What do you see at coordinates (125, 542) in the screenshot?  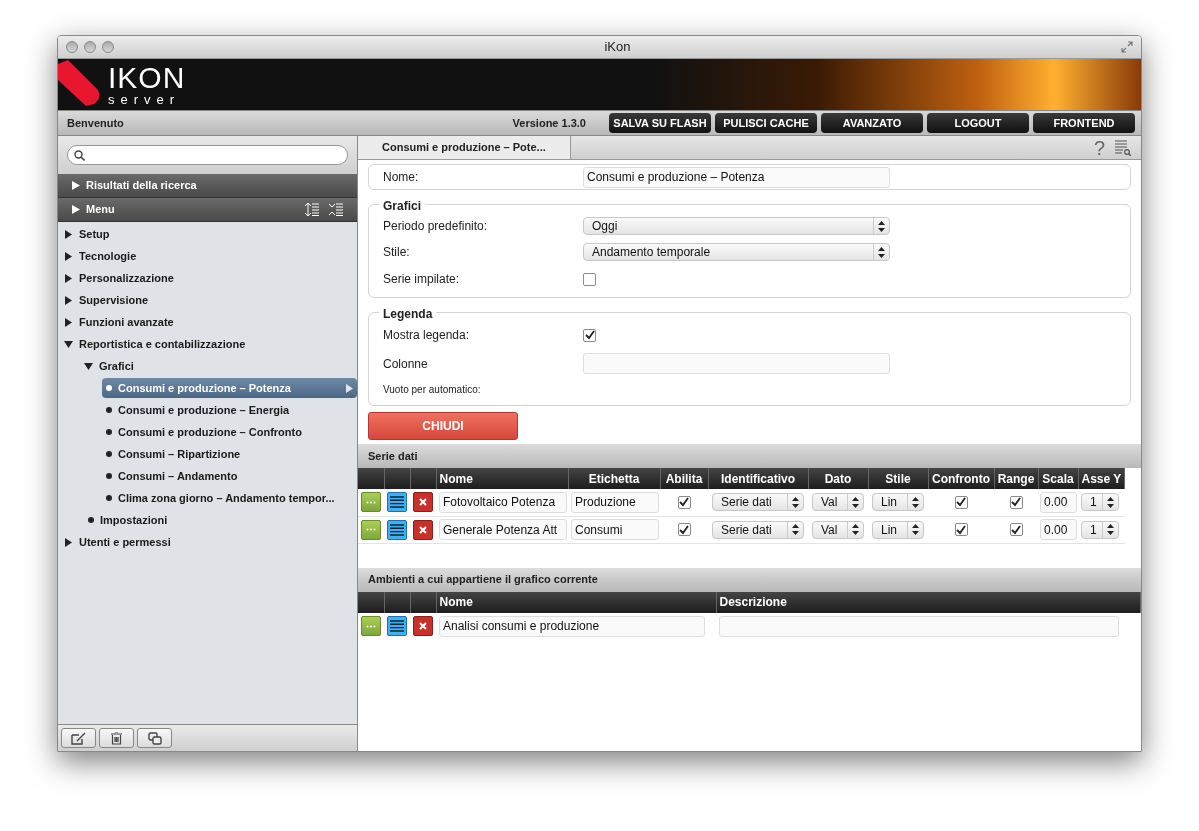 I see `tree-item: Utenti e permessi` at bounding box center [125, 542].